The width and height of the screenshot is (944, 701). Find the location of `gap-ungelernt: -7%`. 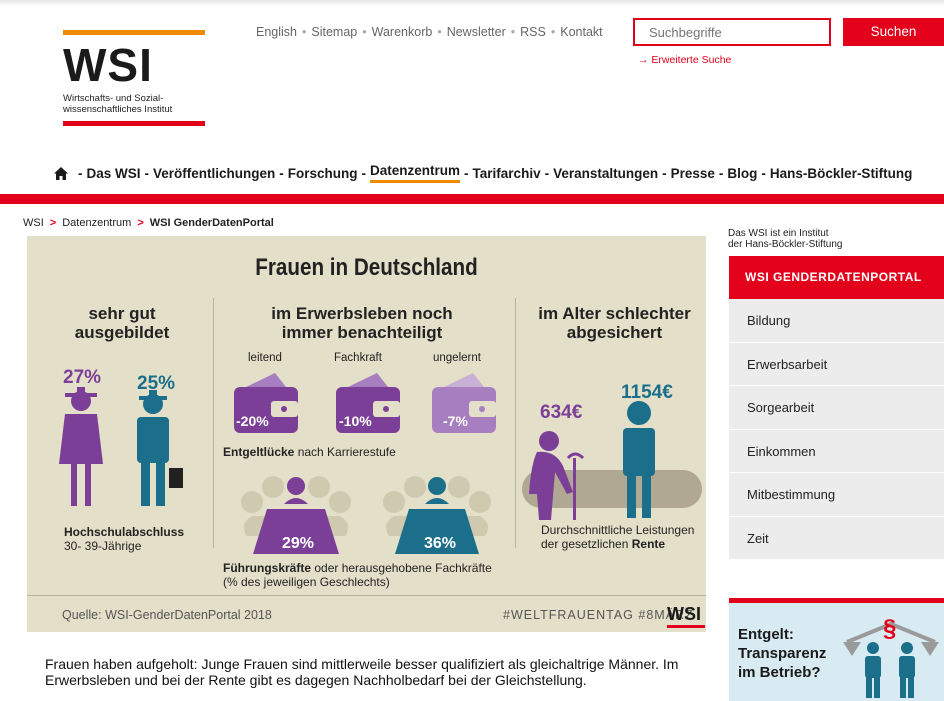

gap-ungelernt: -7% is located at coordinates (455, 421).